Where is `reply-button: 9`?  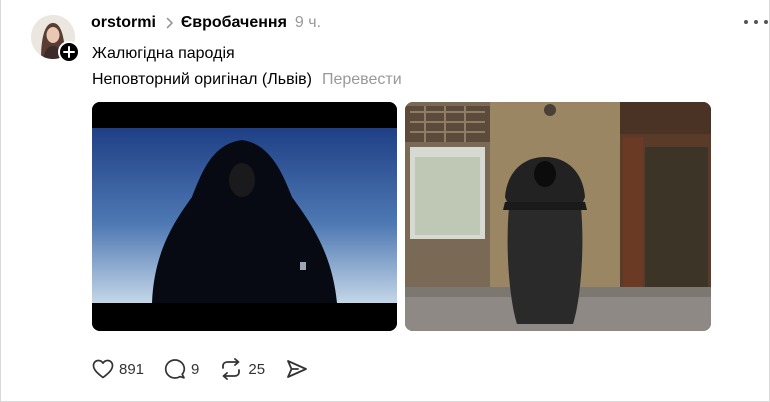
reply-button: 9 is located at coordinates (181, 369).